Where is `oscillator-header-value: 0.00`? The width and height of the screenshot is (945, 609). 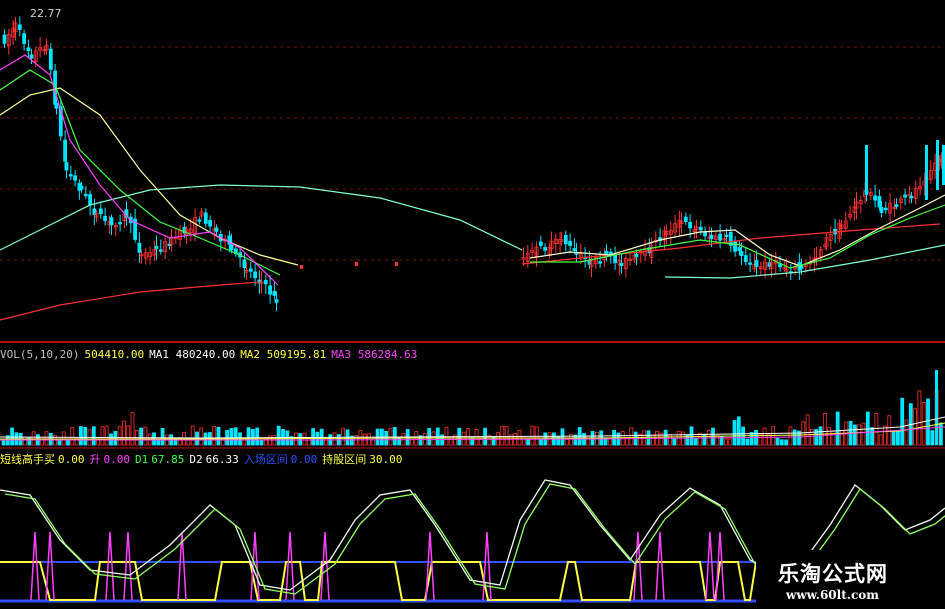
oscillator-header-value: 0.00 is located at coordinates (117, 459).